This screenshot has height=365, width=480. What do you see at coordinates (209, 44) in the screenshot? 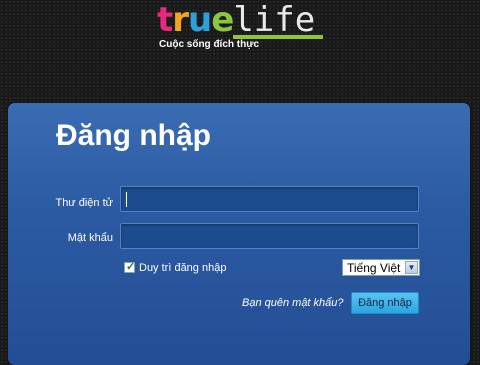
I see `logo-tagline: Cuộc sống đích thực` at bounding box center [209, 44].